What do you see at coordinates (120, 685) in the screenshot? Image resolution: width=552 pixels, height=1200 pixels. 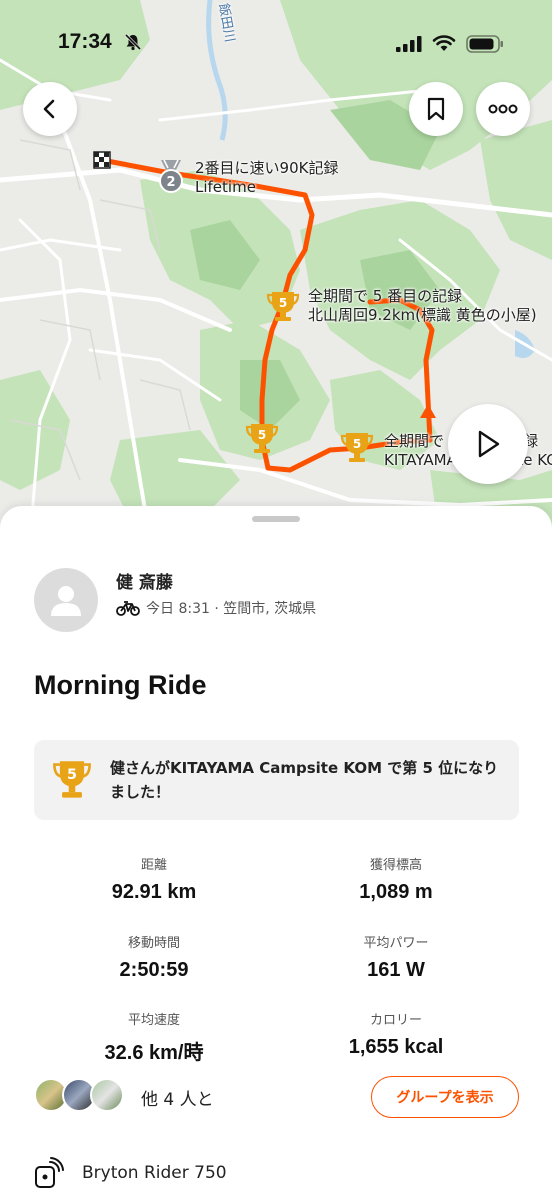 I see `activity-title: Morning Ride` at bounding box center [120, 685].